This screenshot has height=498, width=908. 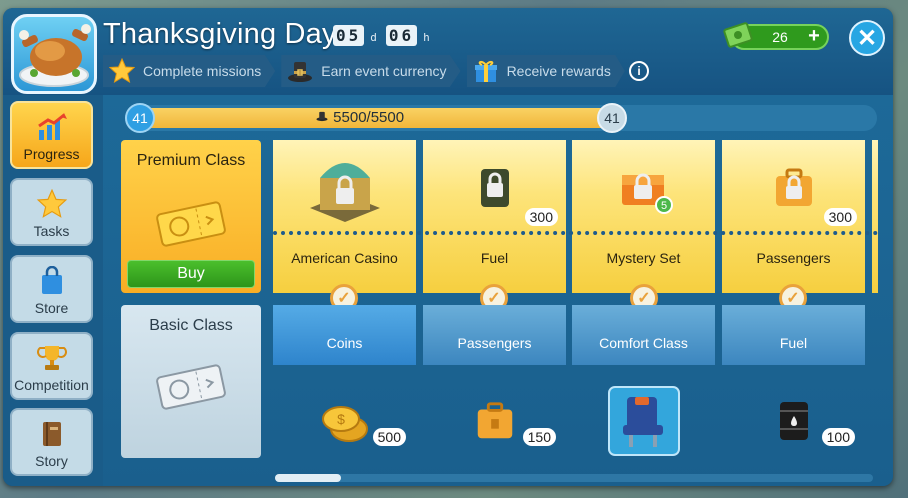 I want to click on timer-days-unit: d, so click(x=373, y=37).